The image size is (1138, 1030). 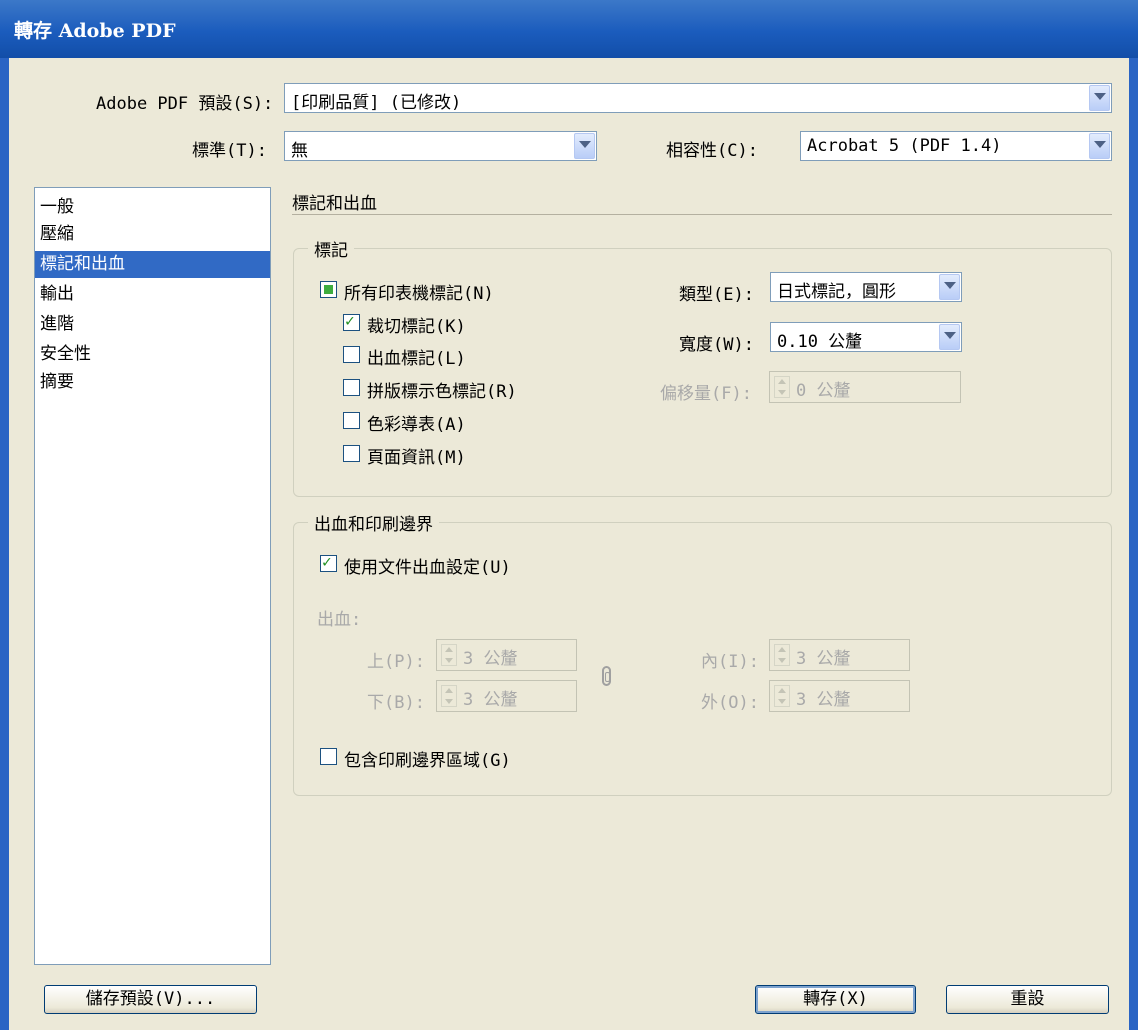 What do you see at coordinates (823, 391) in the screenshot?
I see `offset-value: 0 公釐` at bounding box center [823, 391].